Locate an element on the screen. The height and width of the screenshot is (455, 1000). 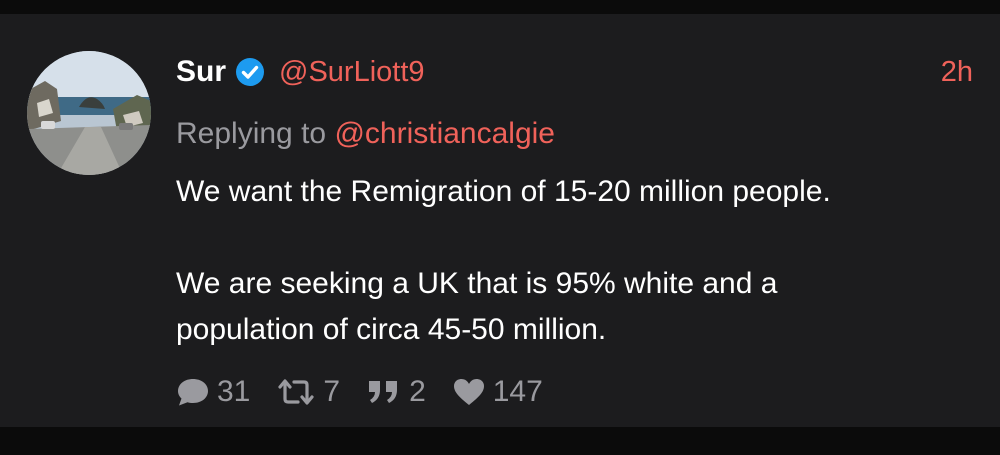
like-button: 147 is located at coordinates (497, 392).